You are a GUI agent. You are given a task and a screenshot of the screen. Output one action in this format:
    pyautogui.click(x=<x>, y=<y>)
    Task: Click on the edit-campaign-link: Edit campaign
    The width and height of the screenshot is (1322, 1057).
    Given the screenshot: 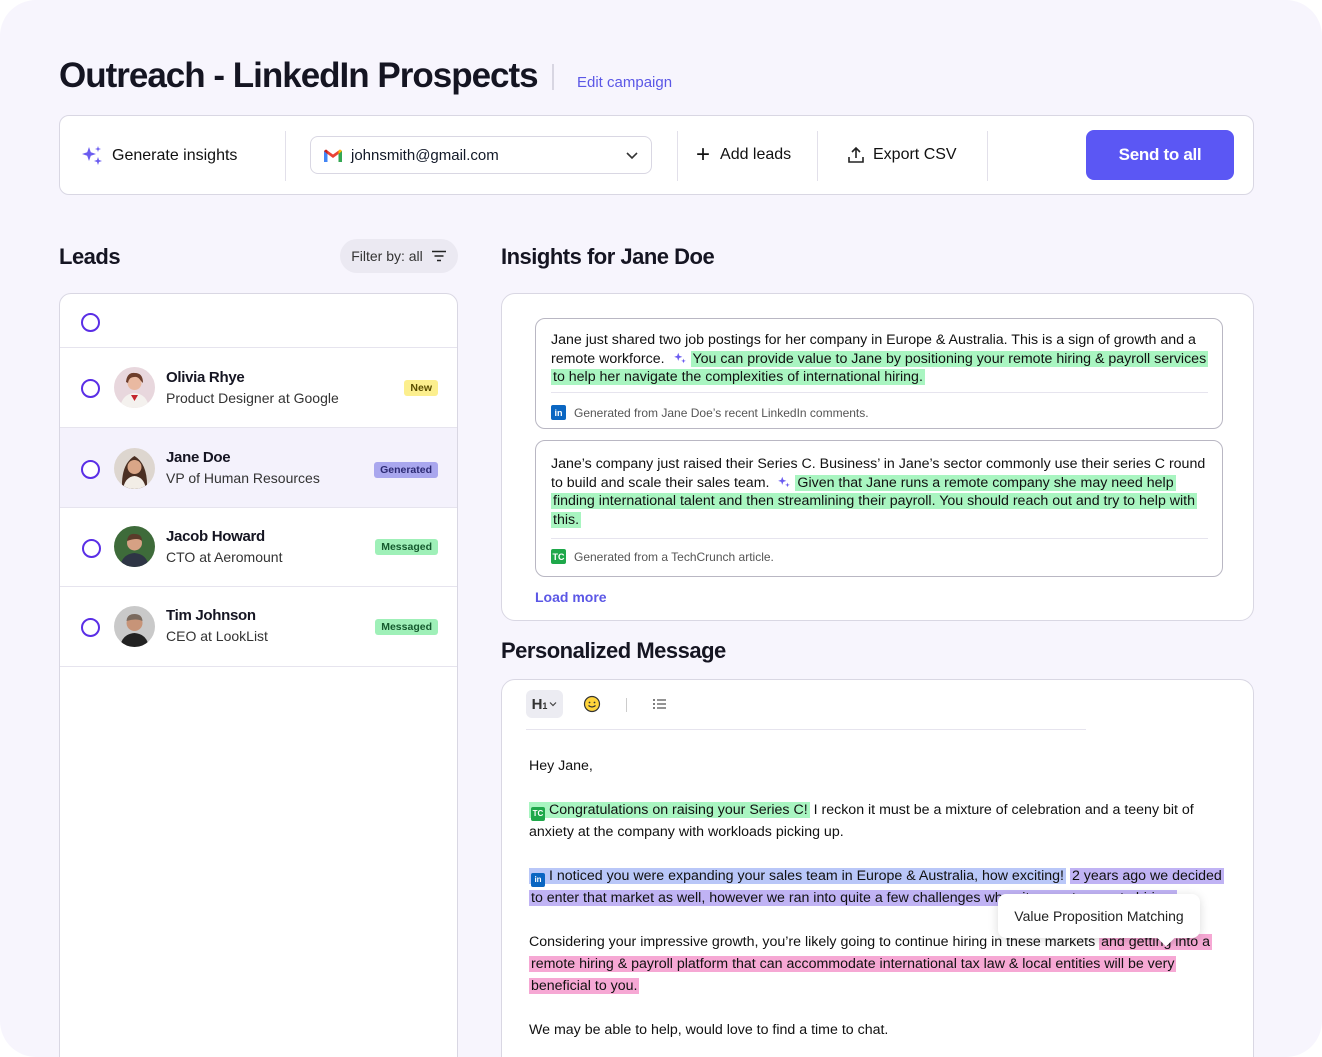 What is the action you would take?
    pyautogui.click(x=624, y=82)
    